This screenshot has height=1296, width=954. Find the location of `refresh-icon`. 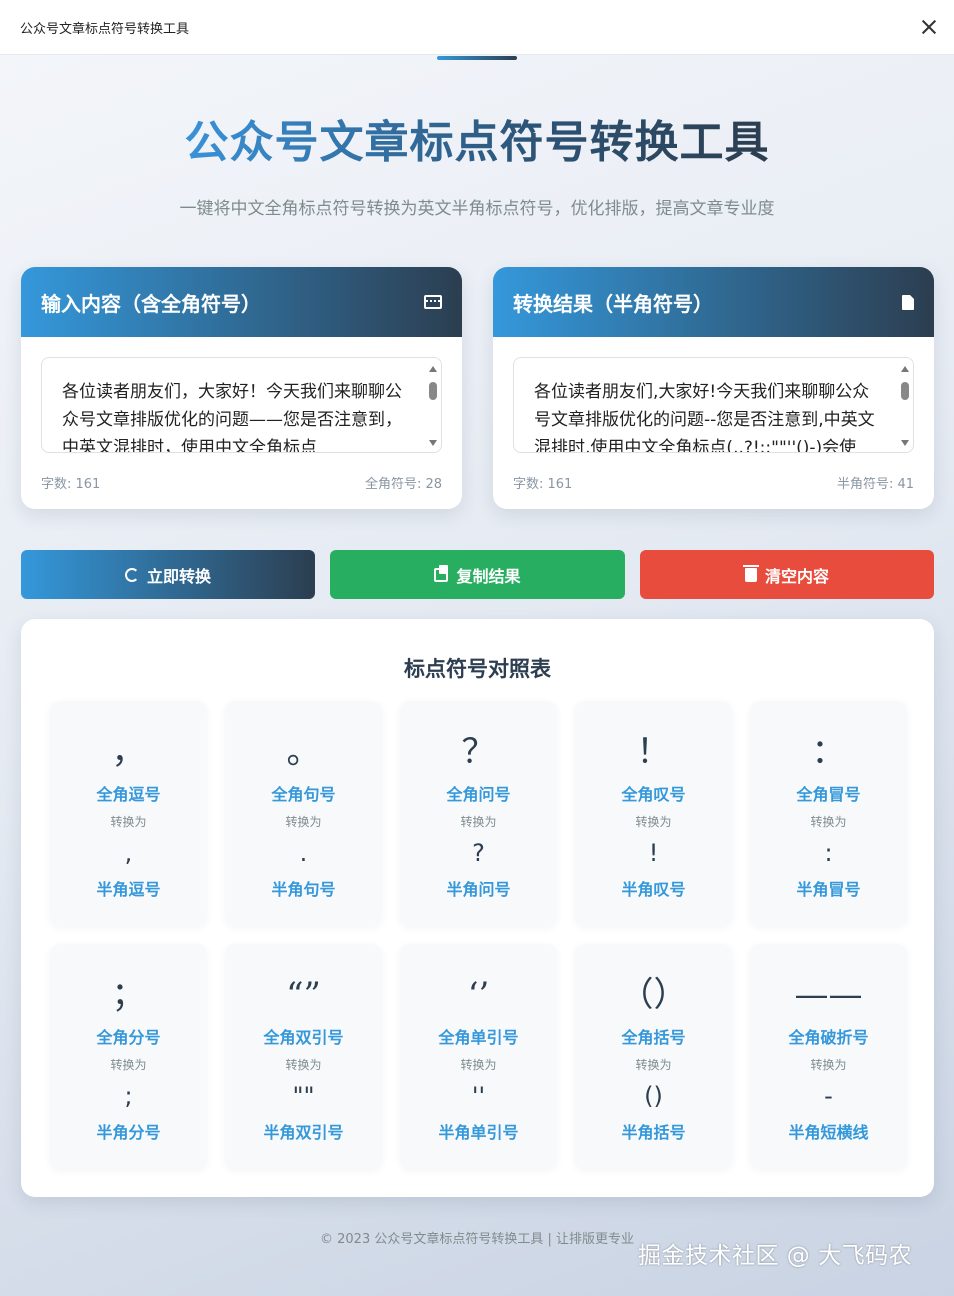

refresh-icon is located at coordinates (131, 574).